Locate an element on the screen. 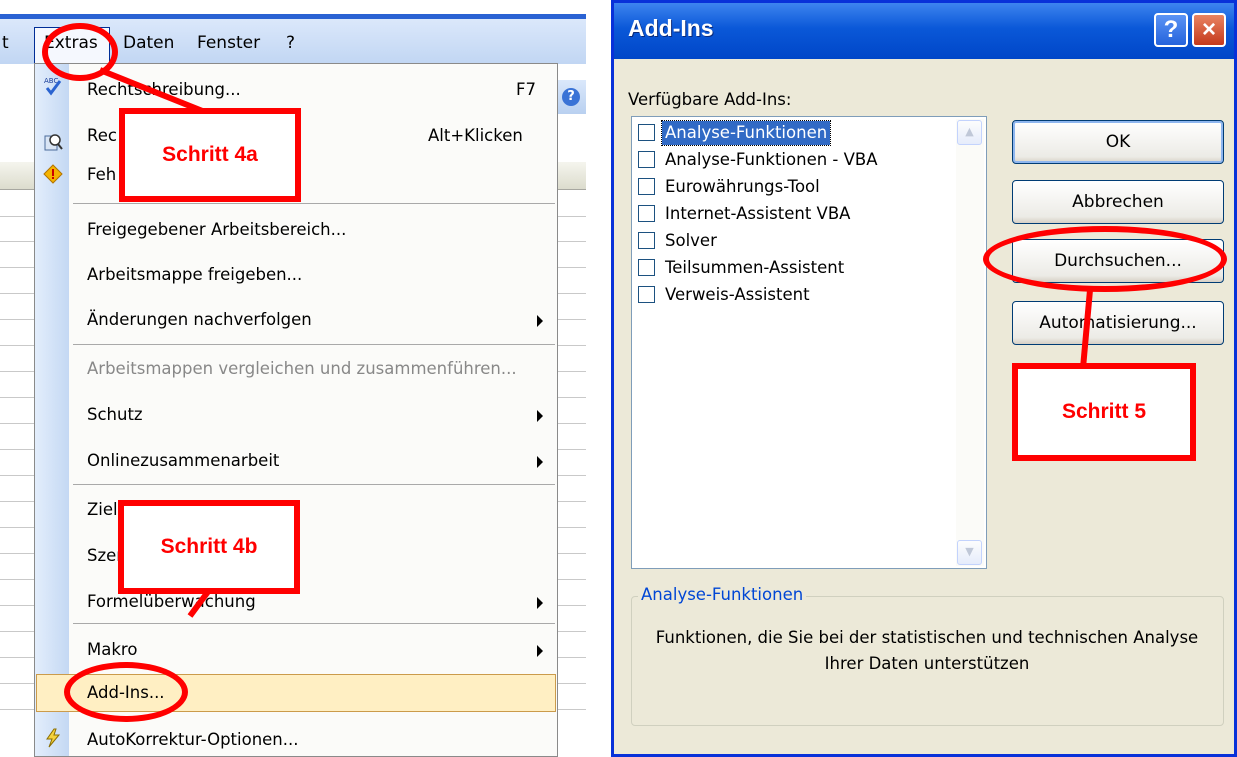  menu-item-fehlerueberpruefung: Feh is located at coordinates (101, 174).